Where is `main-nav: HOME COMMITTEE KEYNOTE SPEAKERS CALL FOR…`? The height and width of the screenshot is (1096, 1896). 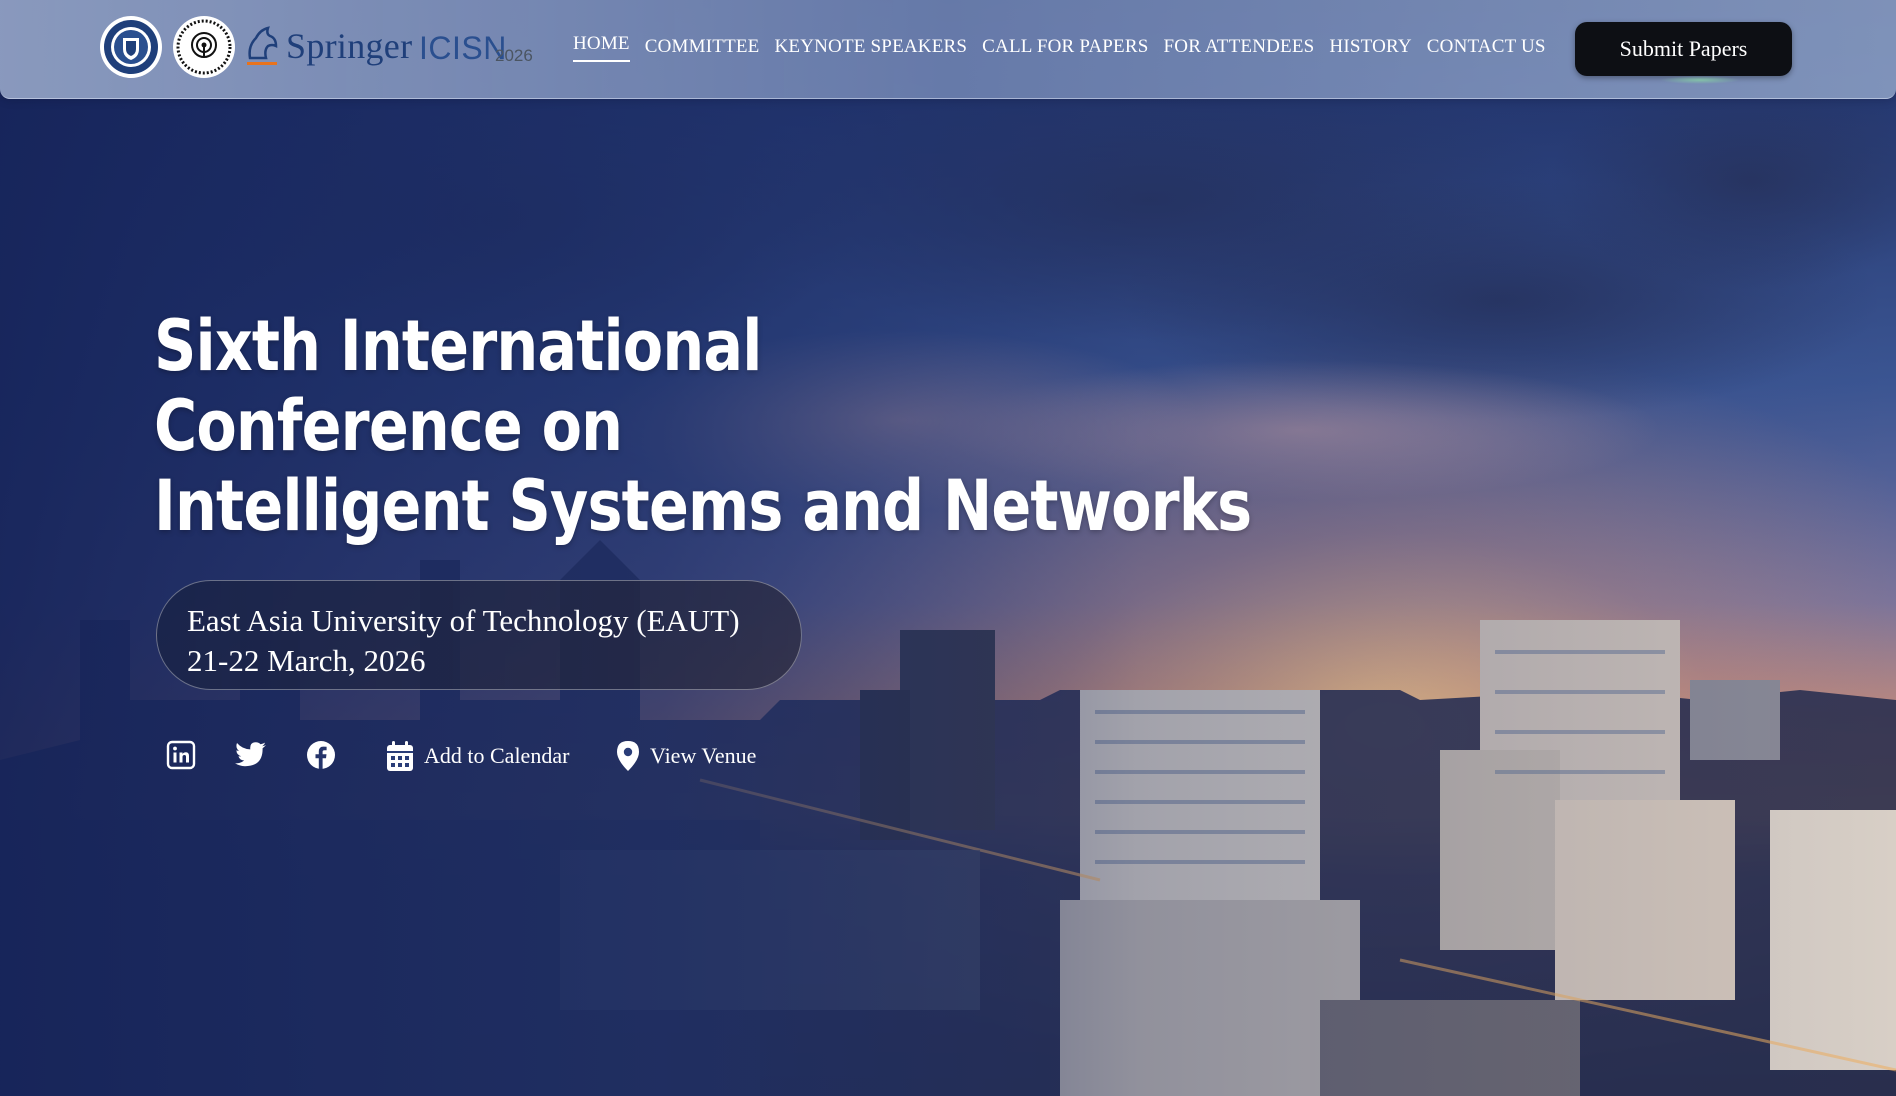
main-nav: HOME COMMITTEE KEYNOTE SPEAKERS CALL FOR… is located at coordinates (1059, 47).